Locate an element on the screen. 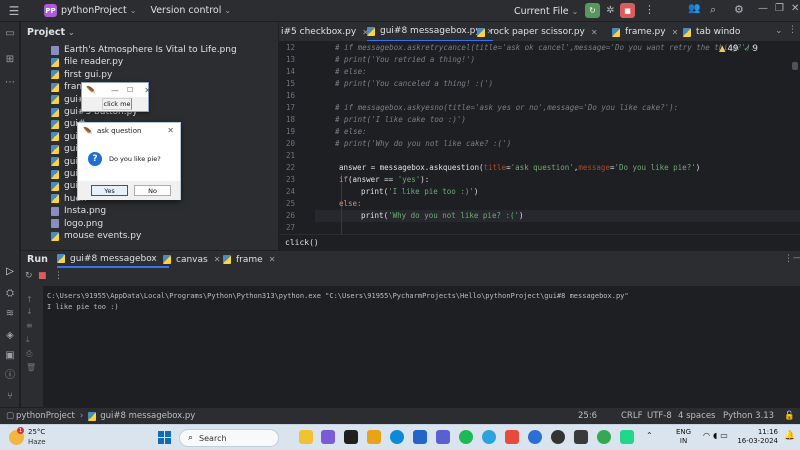 The width and height of the screenshot is (800, 450). lock-icon: 🔓 is located at coordinates (789, 416).